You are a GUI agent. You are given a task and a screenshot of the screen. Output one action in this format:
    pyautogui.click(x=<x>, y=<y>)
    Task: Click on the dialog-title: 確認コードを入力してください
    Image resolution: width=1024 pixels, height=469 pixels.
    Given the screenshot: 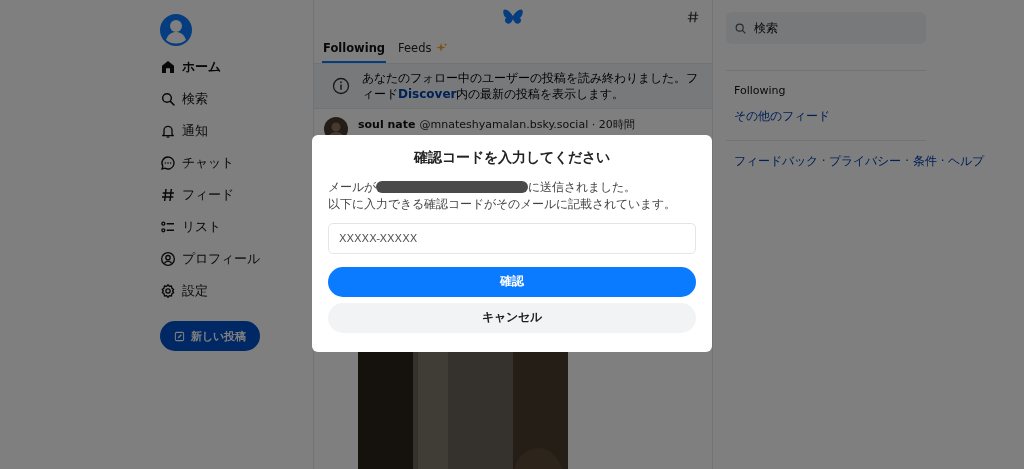 What is the action you would take?
    pyautogui.click(x=511, y=158)
    